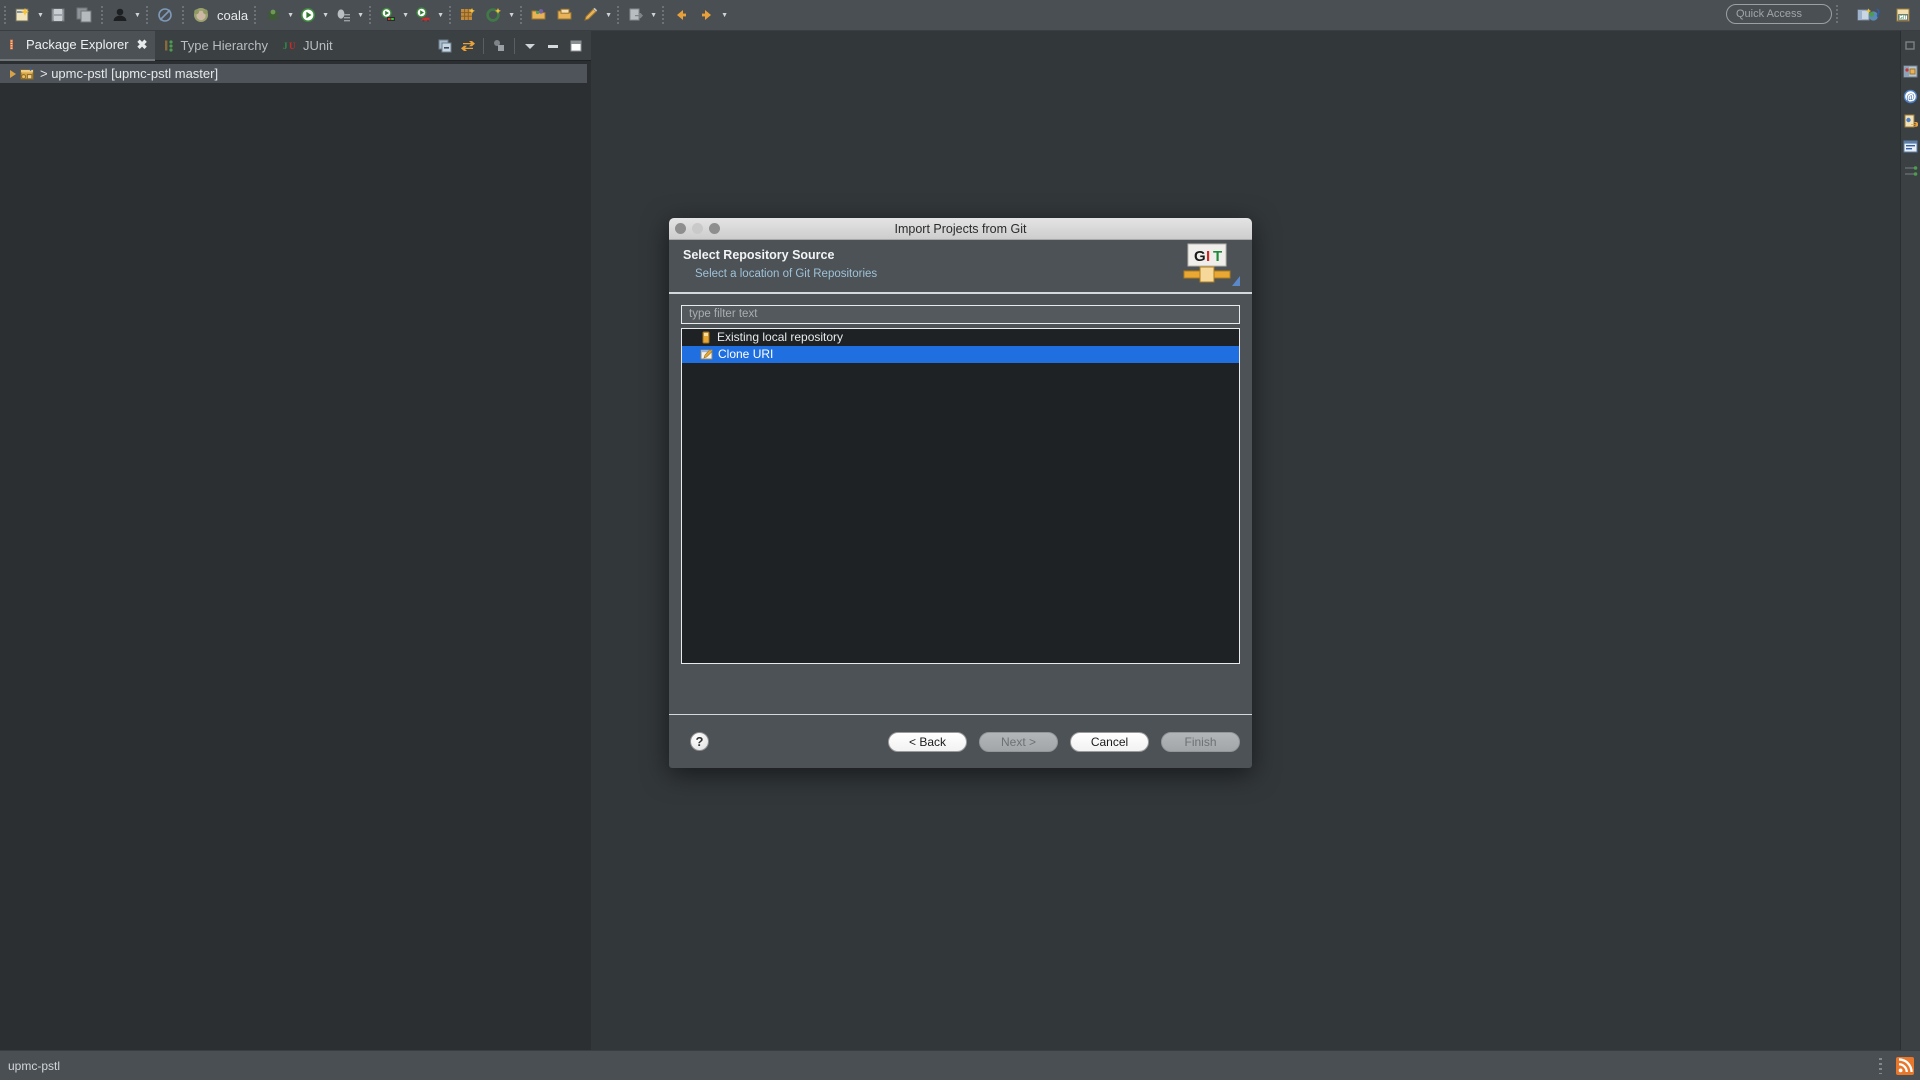 The width and height of the screenshot is (1920, 1080). I want to click on new-wizard-dropdown-arrow: ▼, so click(40, 15).